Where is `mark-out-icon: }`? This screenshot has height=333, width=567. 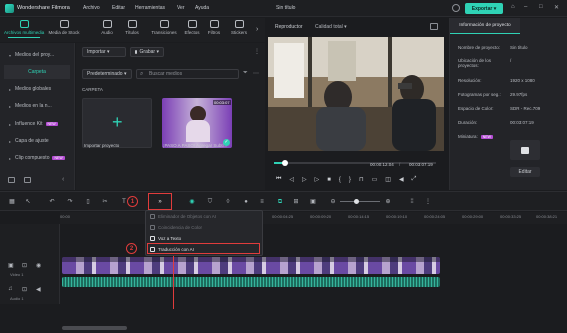
mark-out-icon: } is located at coordinates (350, 180).